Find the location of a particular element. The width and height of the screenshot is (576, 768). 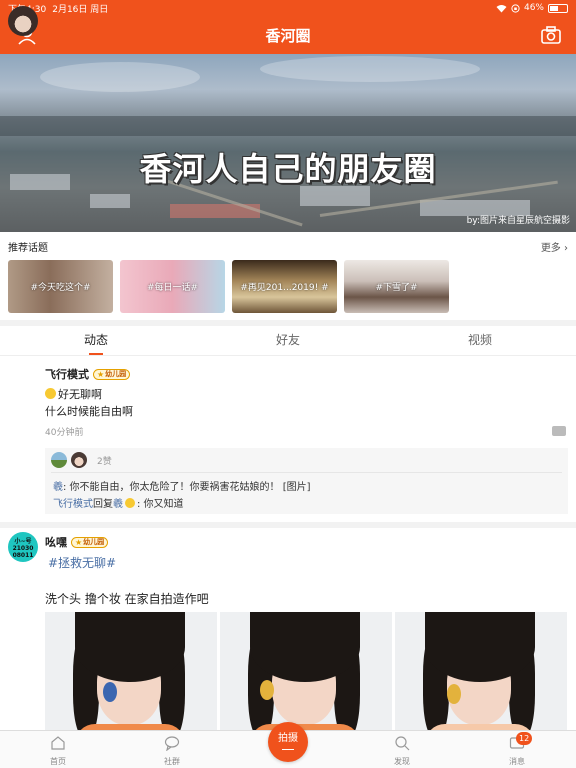

post-text-line: 什么时候能自由啊 is located at coordinates (89, 411).